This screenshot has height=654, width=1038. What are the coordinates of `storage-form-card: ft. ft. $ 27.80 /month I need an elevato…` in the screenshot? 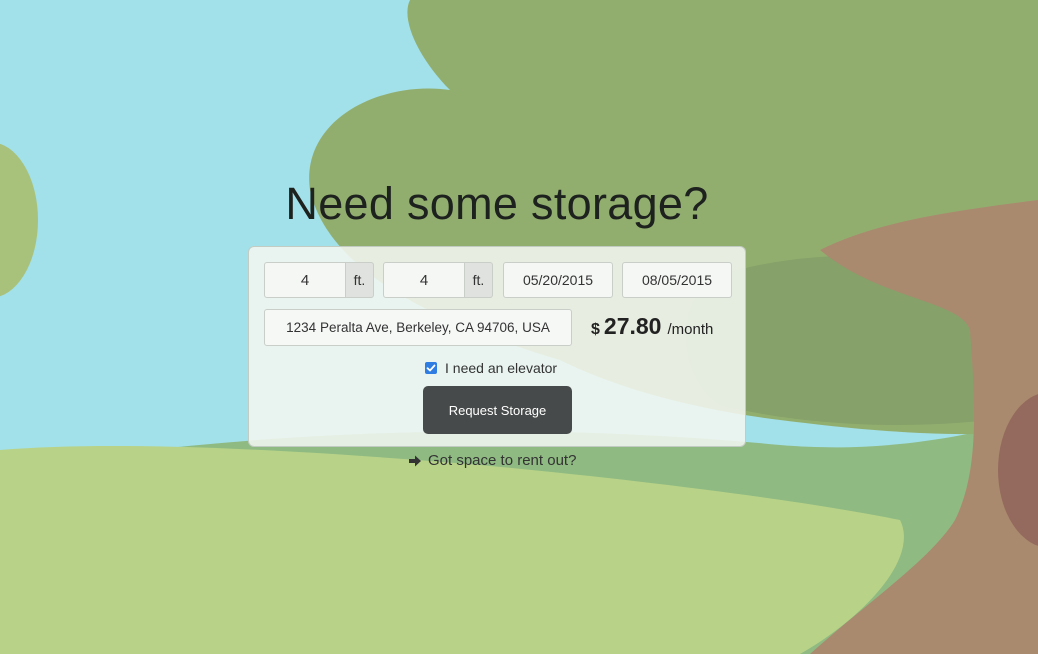 It's located at (497, 346).